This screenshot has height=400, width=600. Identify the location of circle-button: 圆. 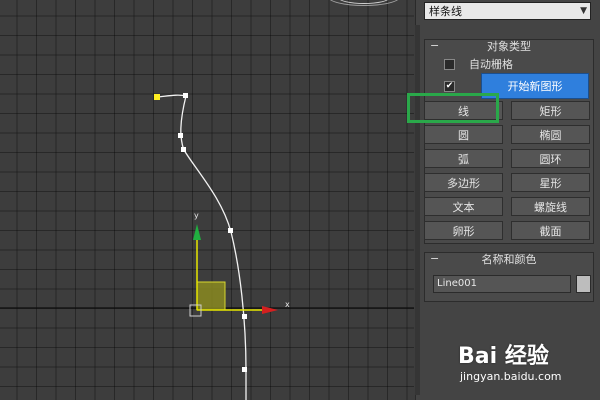
(463, 134).